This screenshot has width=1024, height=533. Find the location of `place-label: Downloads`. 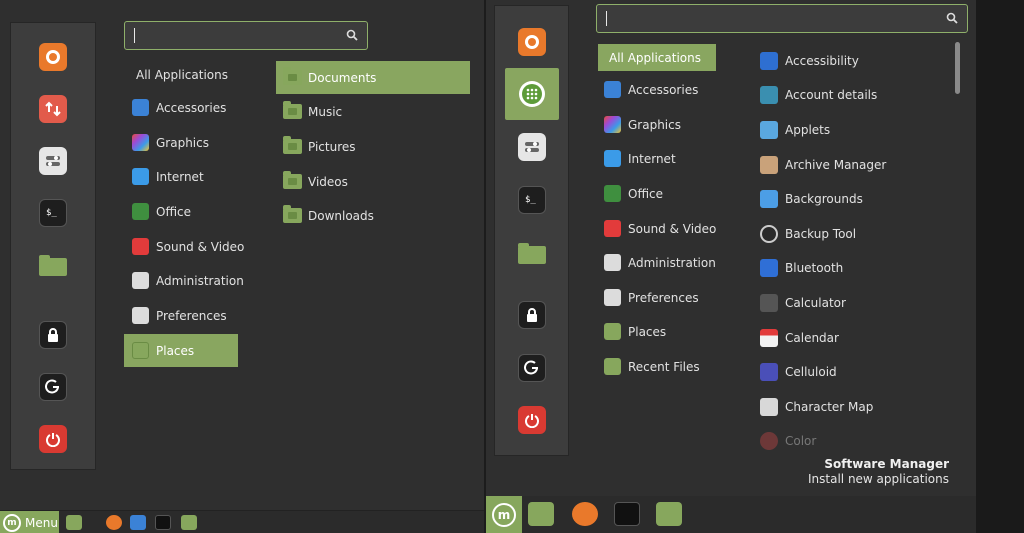

place-label: Downloads is located at coordinates (341, 215).